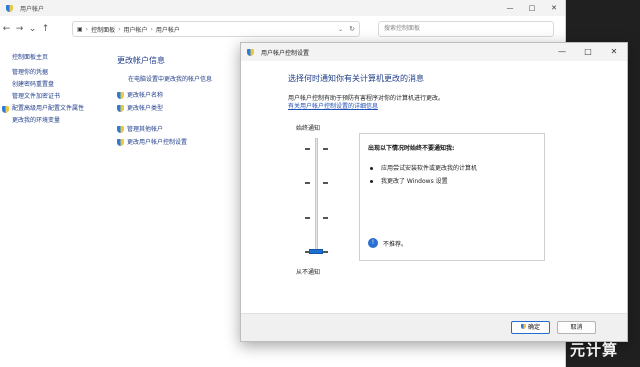 The width and height of the screenshot is (640, 367). I want to click on refresh-icon: ↻, so click(352, 29).